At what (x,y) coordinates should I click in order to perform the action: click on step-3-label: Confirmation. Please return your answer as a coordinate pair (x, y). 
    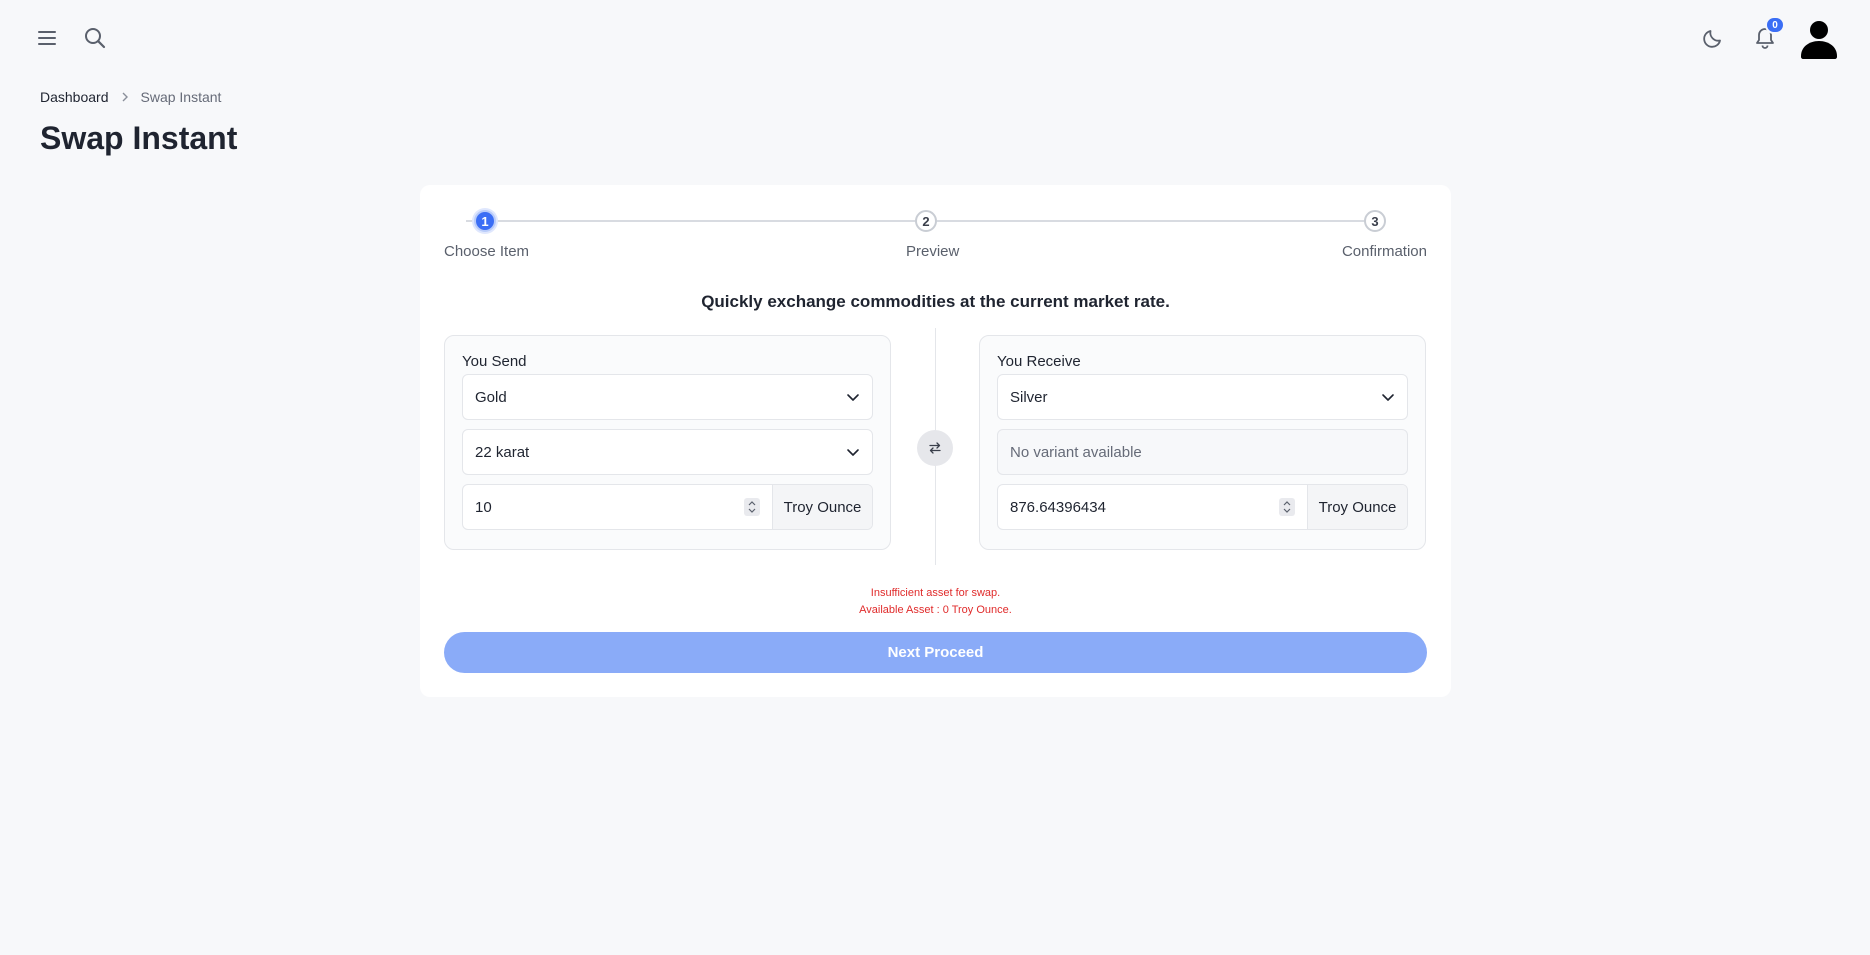
    Looking at the image, I should click on (1384, 251).